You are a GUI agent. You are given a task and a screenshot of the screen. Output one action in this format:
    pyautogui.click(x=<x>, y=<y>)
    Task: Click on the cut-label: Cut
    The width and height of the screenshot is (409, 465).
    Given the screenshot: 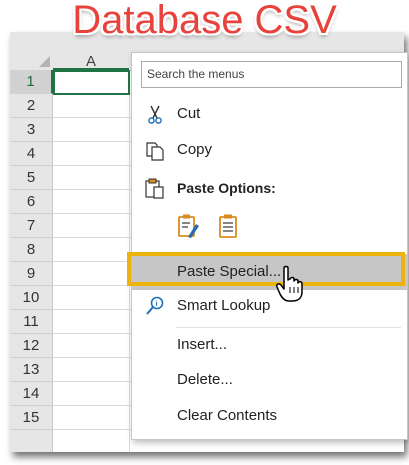 What is the action you would take?
    pyautogui.click(x=189, y=113)
    